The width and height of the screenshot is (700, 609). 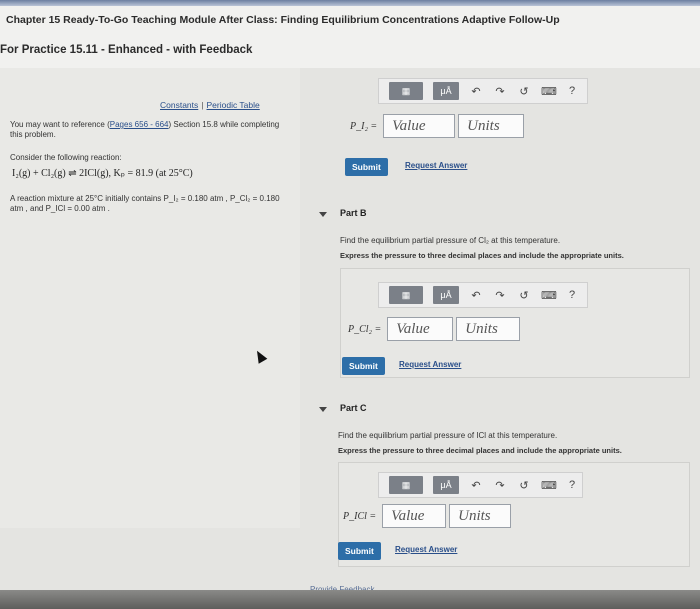 I want to click on constants-link: Constants, so click(x=179, y=105).